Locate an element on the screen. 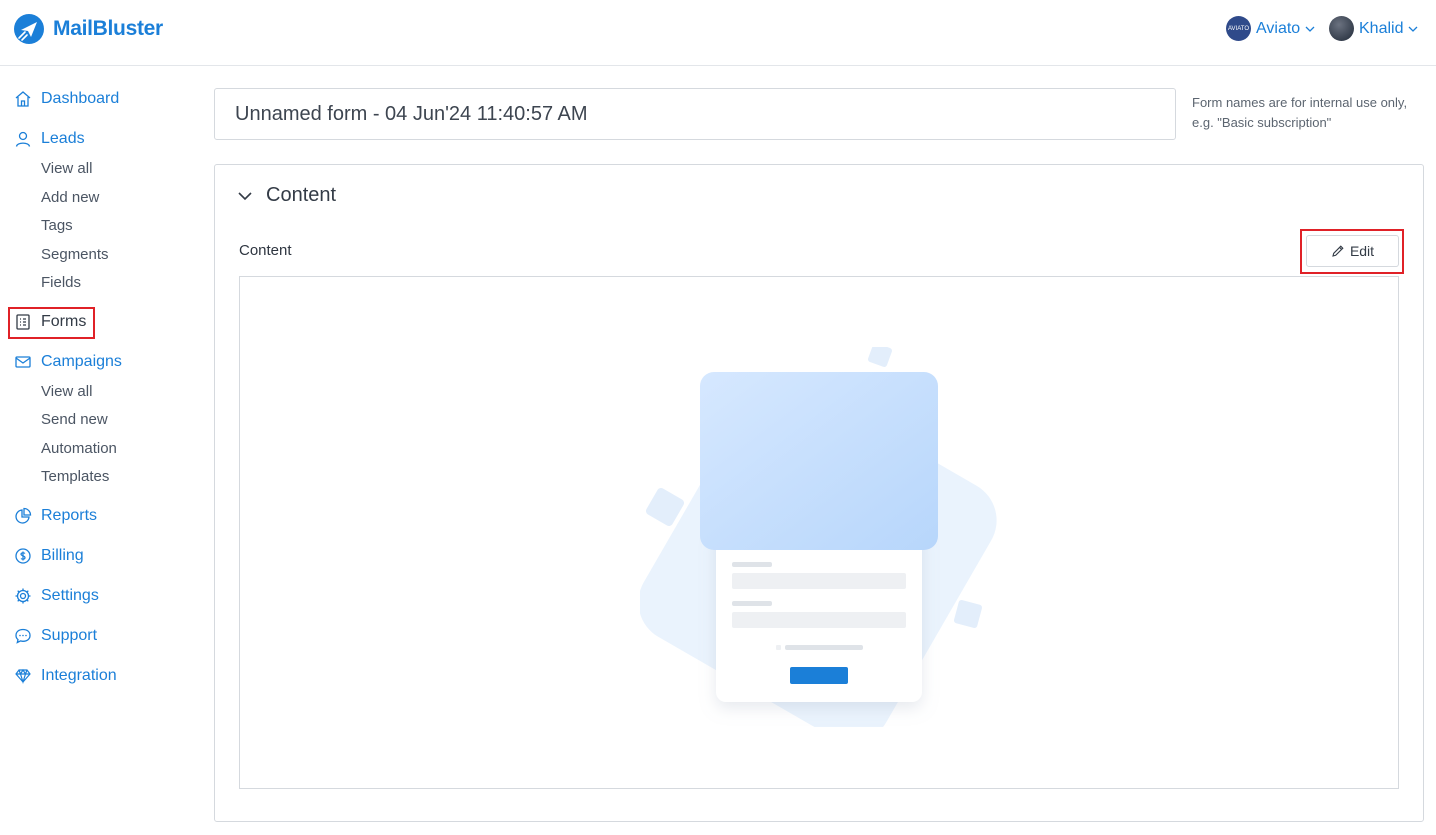 The width and height of the screenshot is (1436, 835). chat-bubble-icon is located at coordinates (23, 636).